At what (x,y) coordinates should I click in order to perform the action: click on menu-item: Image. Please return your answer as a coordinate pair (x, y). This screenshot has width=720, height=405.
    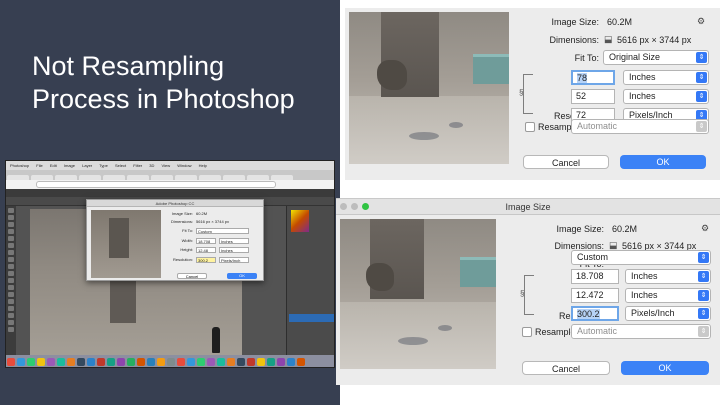
    Looking at the image, I should click on (69, 165).